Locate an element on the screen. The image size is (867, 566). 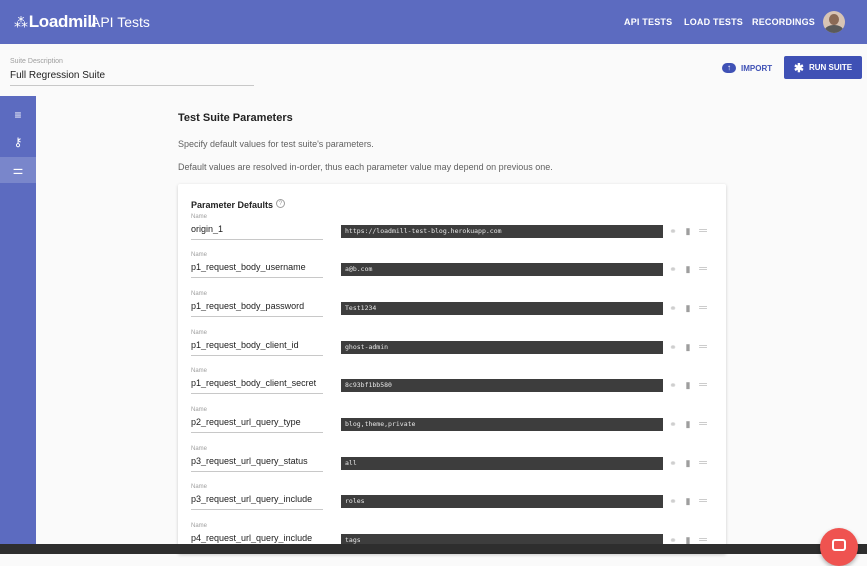
parameter-value-input: https://loadmill-test-blog.herokuapp.com is located at coordinates (502, 231).